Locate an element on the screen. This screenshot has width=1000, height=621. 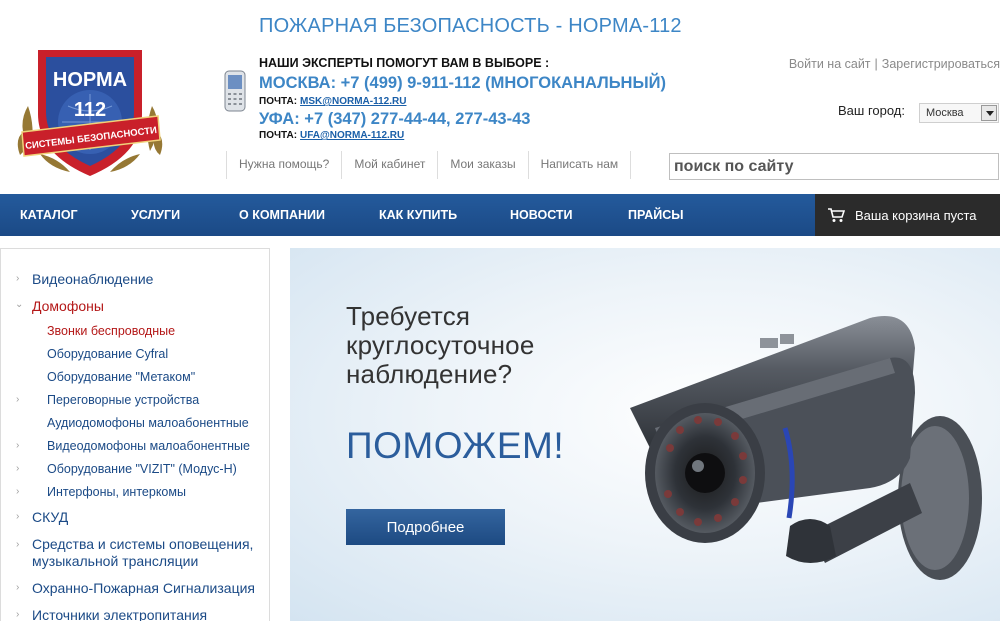
moscow-mail-label: ПОЧТА: is located at coordinates (278, 101).